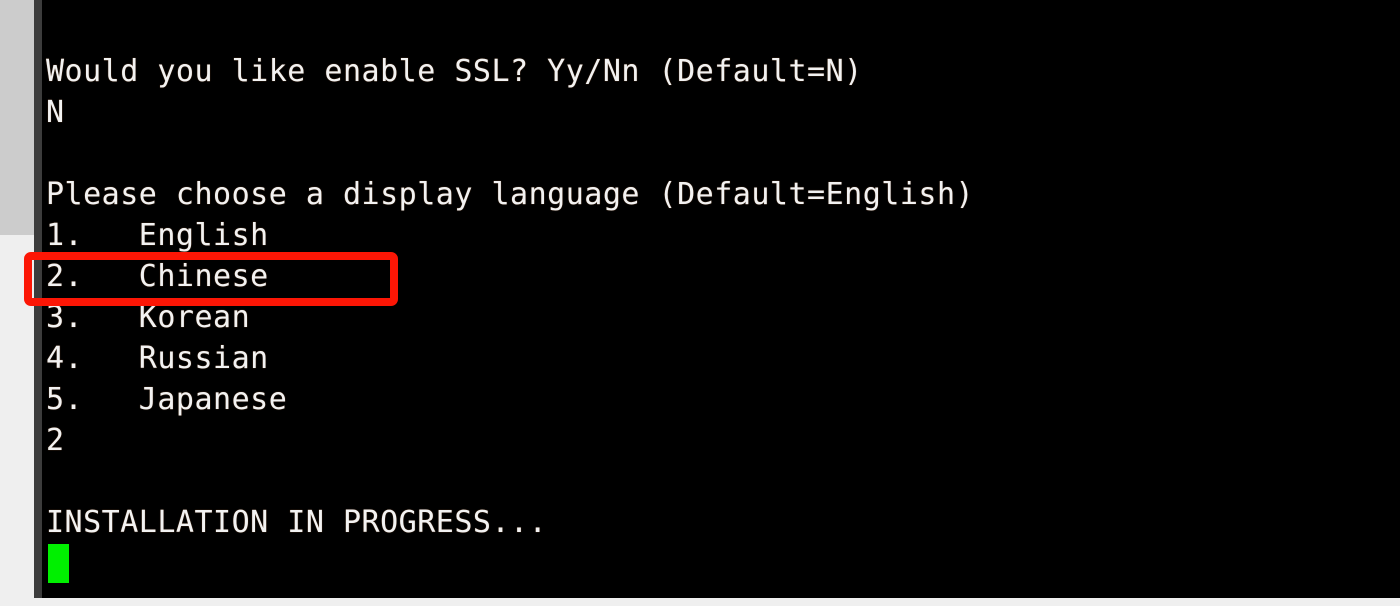 The height and width of the screenshot is (606, 1400). Describe the element at coordinates (58, 563) in the screenshot. I see `terminal-cursor-block` at that location.